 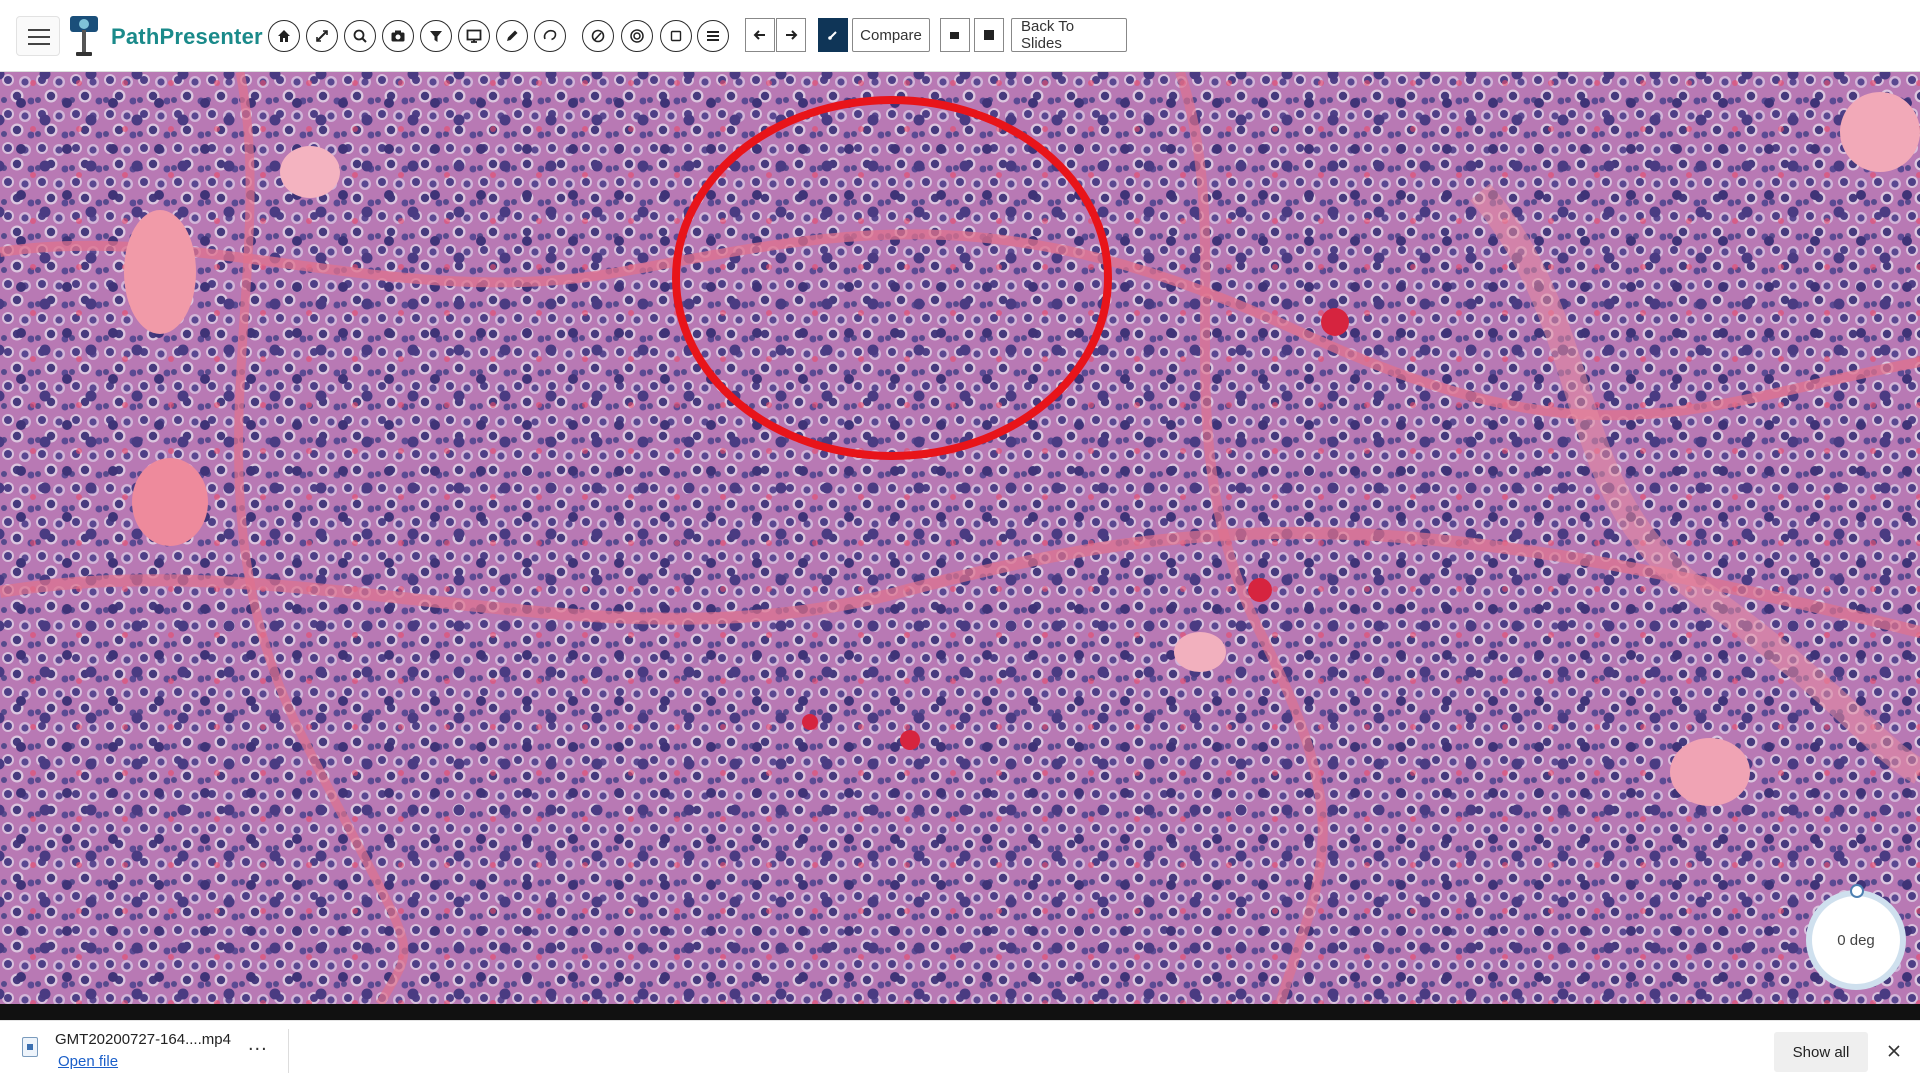 I want to click on split-pane-icon, so click(x=989, y=35).